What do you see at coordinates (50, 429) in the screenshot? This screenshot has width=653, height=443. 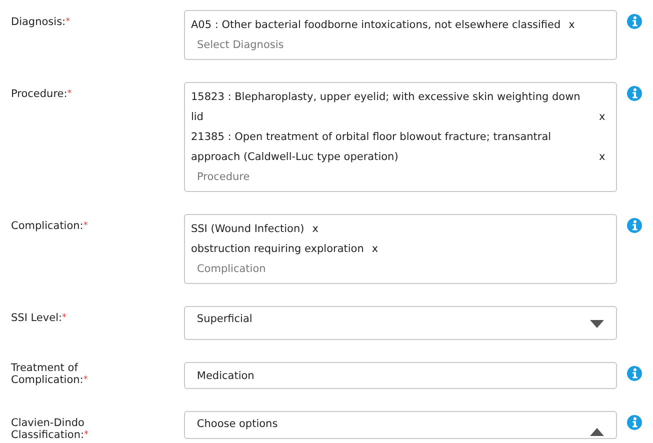 I see `field-label: Clavien-Dindo Classification:*` at bounding box center [50, 429].